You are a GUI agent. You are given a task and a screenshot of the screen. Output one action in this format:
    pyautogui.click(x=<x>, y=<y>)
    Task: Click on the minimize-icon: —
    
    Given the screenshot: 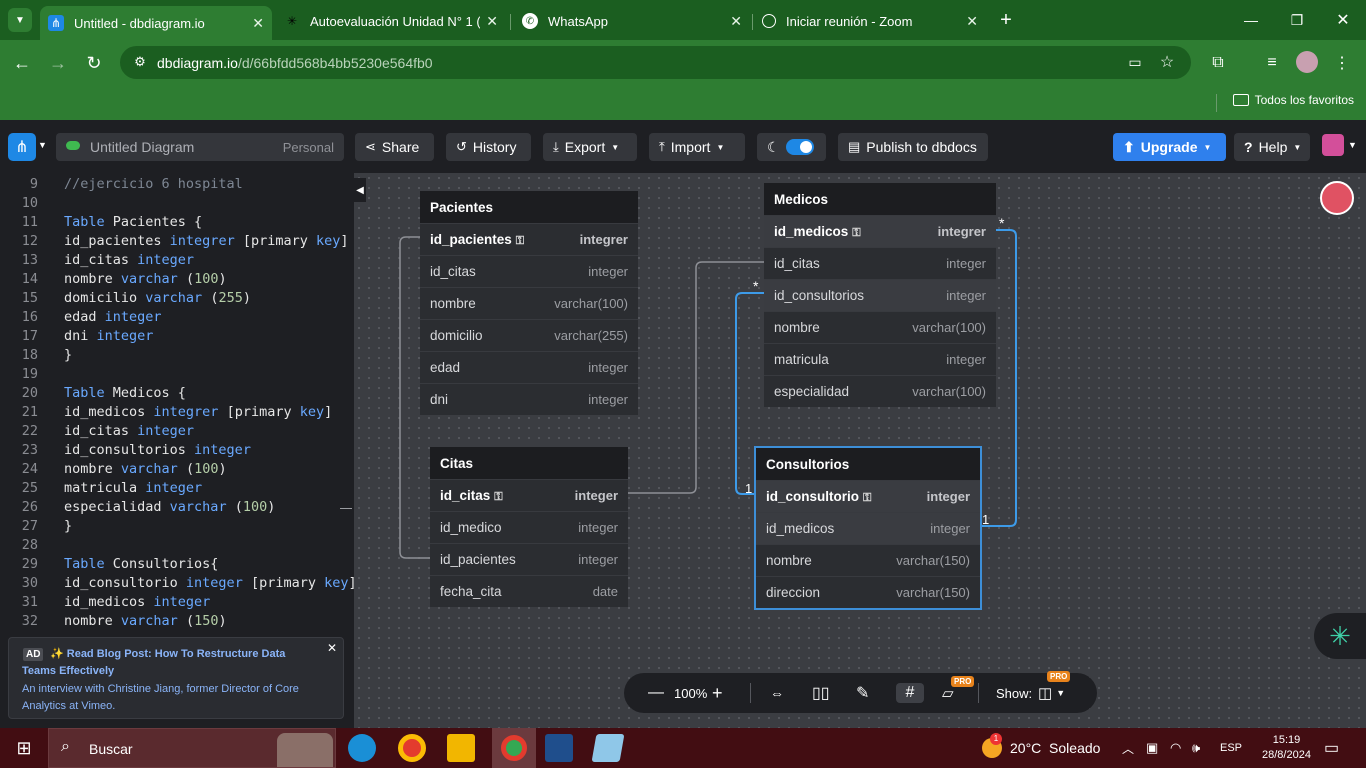 What is the action you would take?
    pyautogui.click(x=1251, y=20)
    